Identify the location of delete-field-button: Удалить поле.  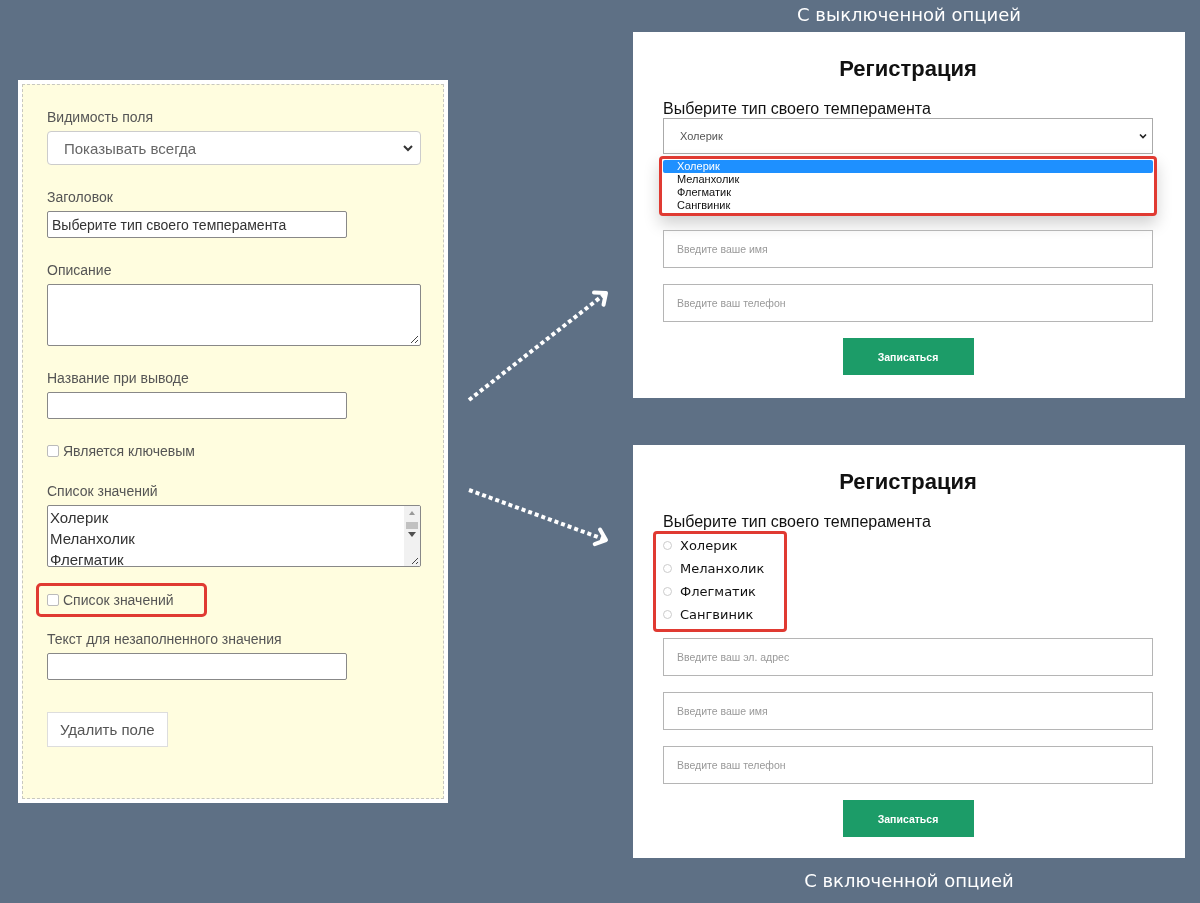
(107, 729).